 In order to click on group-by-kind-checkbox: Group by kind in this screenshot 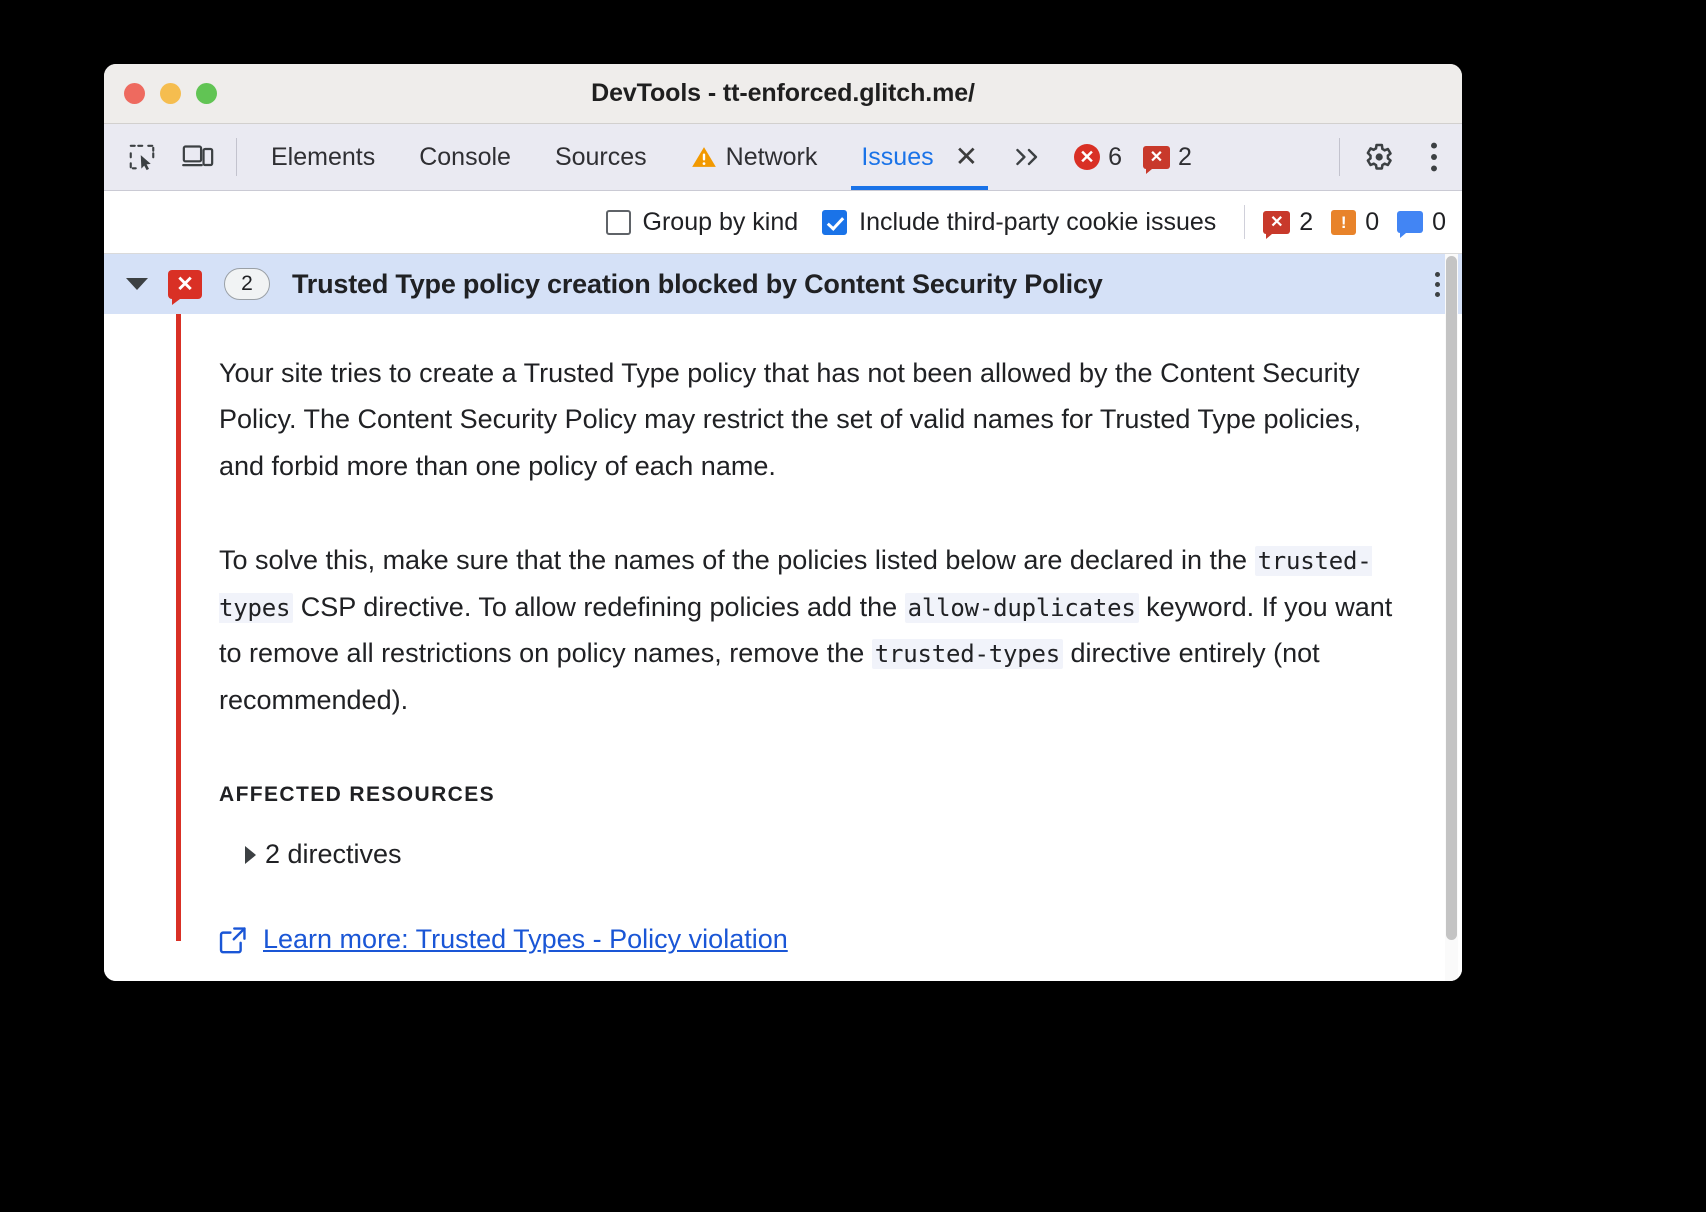, I will do `click(702, 222)`.